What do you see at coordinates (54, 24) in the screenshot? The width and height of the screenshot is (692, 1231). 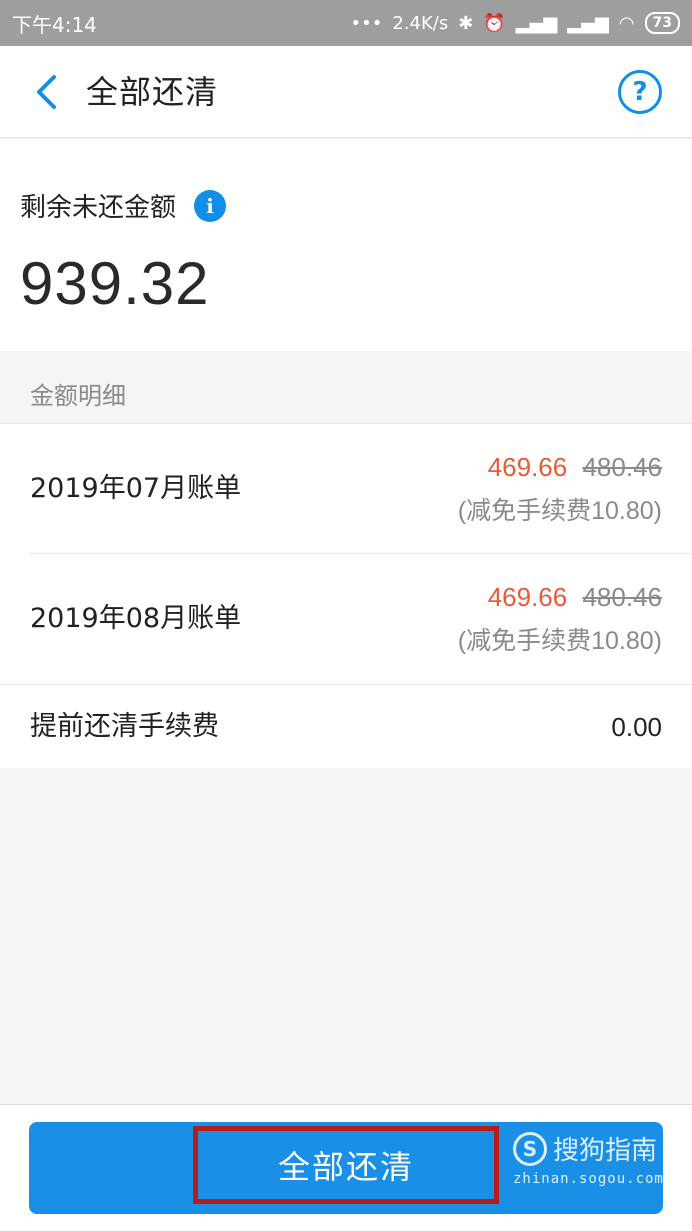 I see `status-time: 下午4:14` at bounding box center [54, 24].